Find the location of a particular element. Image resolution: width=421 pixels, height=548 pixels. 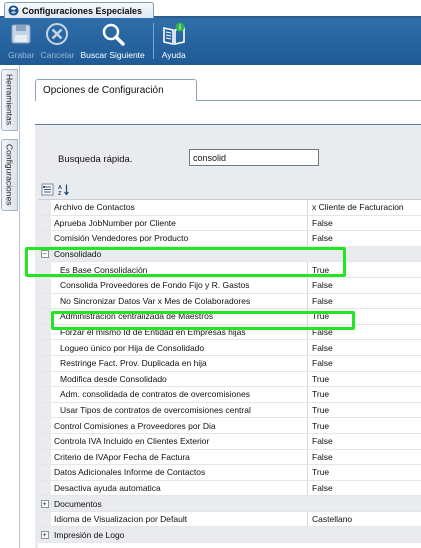

side-tab-strip: Herramientas Configuraciones is located at coordinates (10, 306).